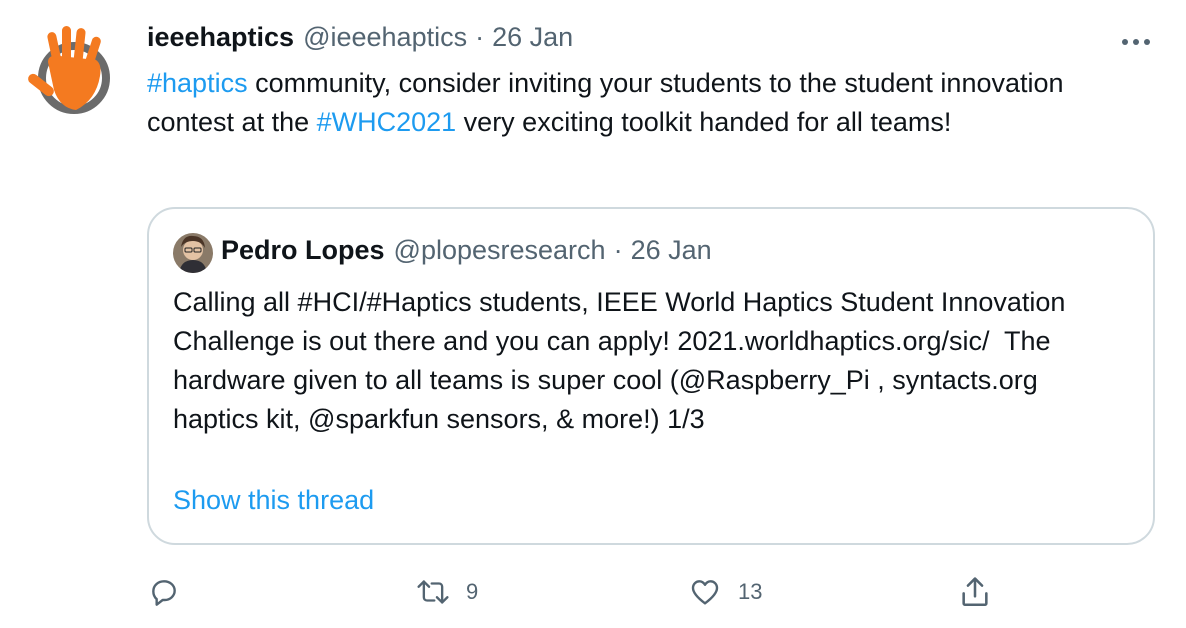 The image size is (1186, 628). What do you see at coordinates (705, 592) in the screenshot?
I see `heart-icon` at bounding box center [705, 592].